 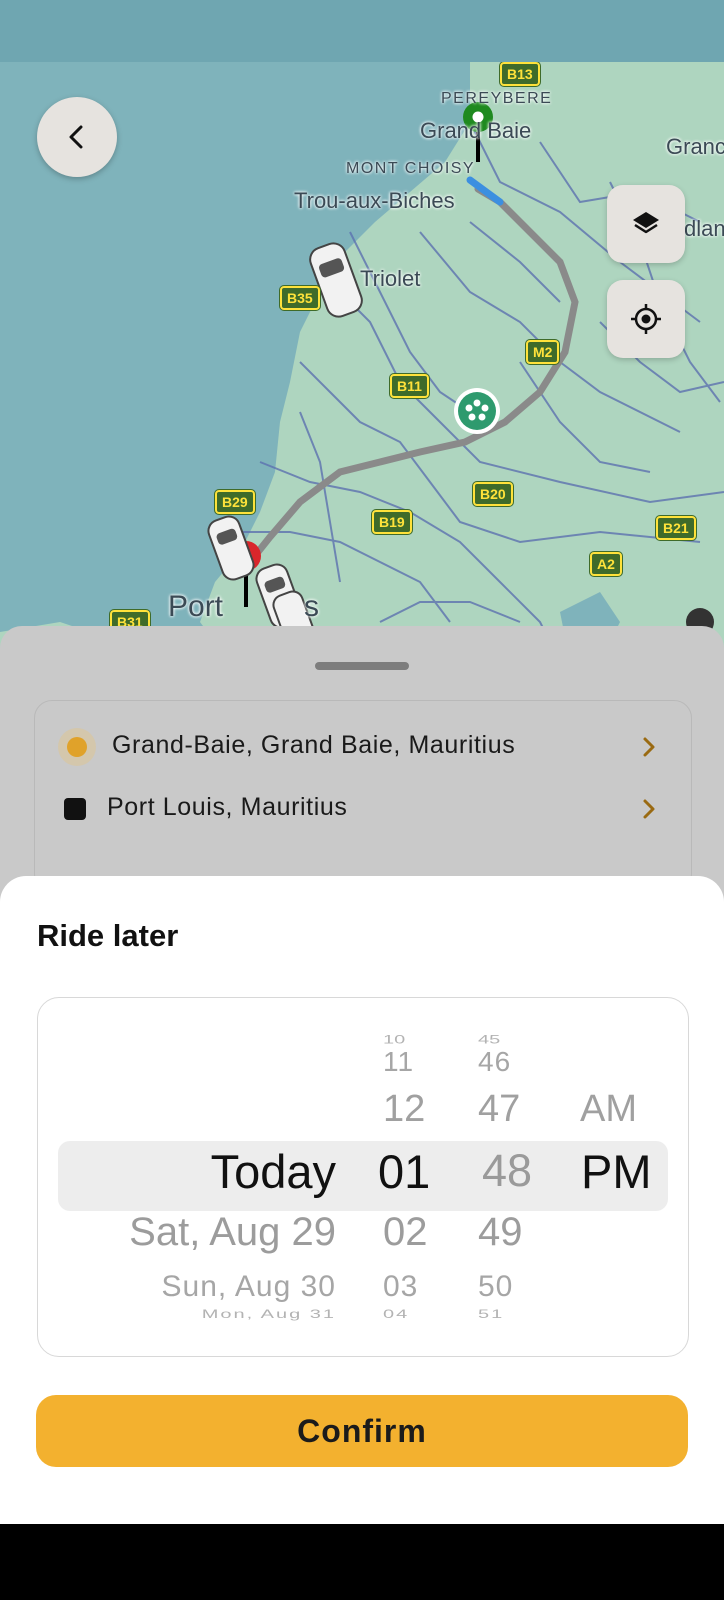 I want to click on ampm-option: AM, so click(x=608, y=1109).